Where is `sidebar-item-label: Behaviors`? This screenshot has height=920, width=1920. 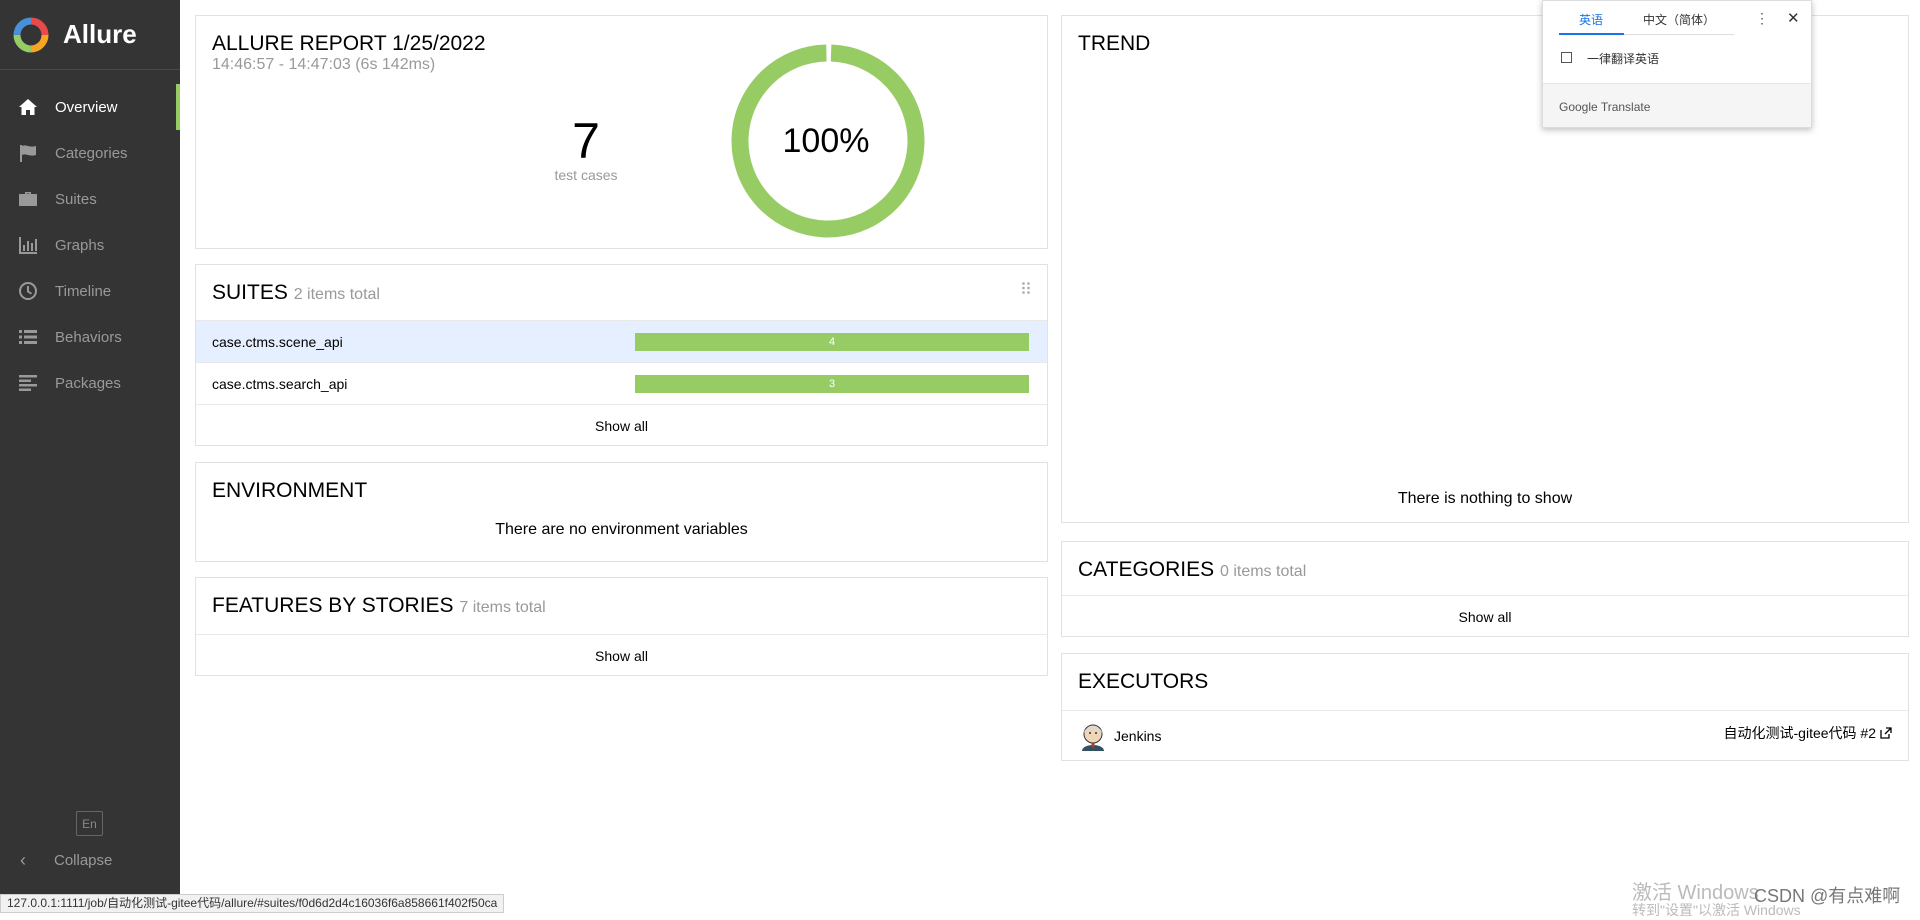
sidebar-item-label: Behaviors is located at coordinates (88, 337).